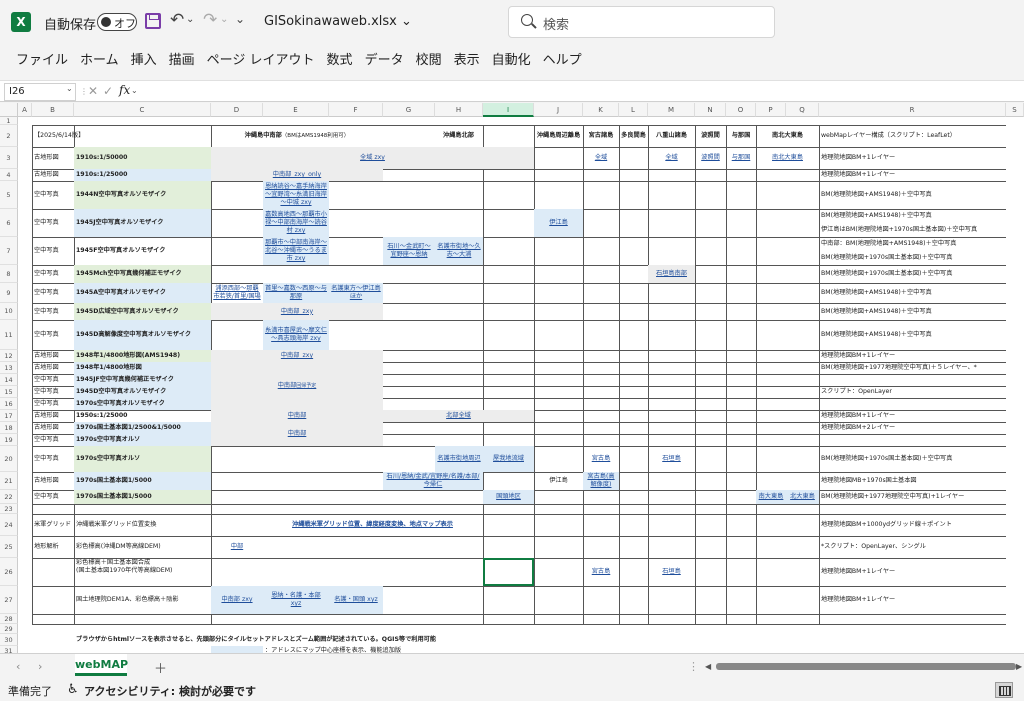 The image size is (1024, 701). I want to click on column-header-b: B, so click(53, 110).